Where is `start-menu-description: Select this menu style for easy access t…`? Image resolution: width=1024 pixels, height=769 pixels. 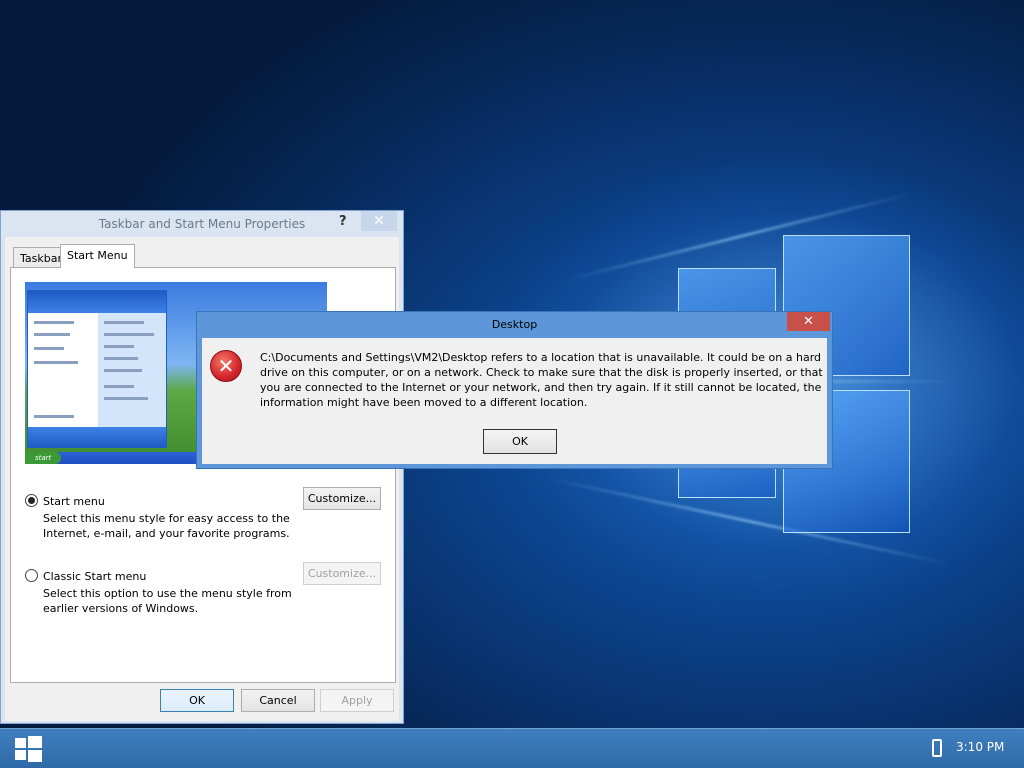
start-menu-description: Select this menu style for easy access t… is located at coordinates (166, 526).